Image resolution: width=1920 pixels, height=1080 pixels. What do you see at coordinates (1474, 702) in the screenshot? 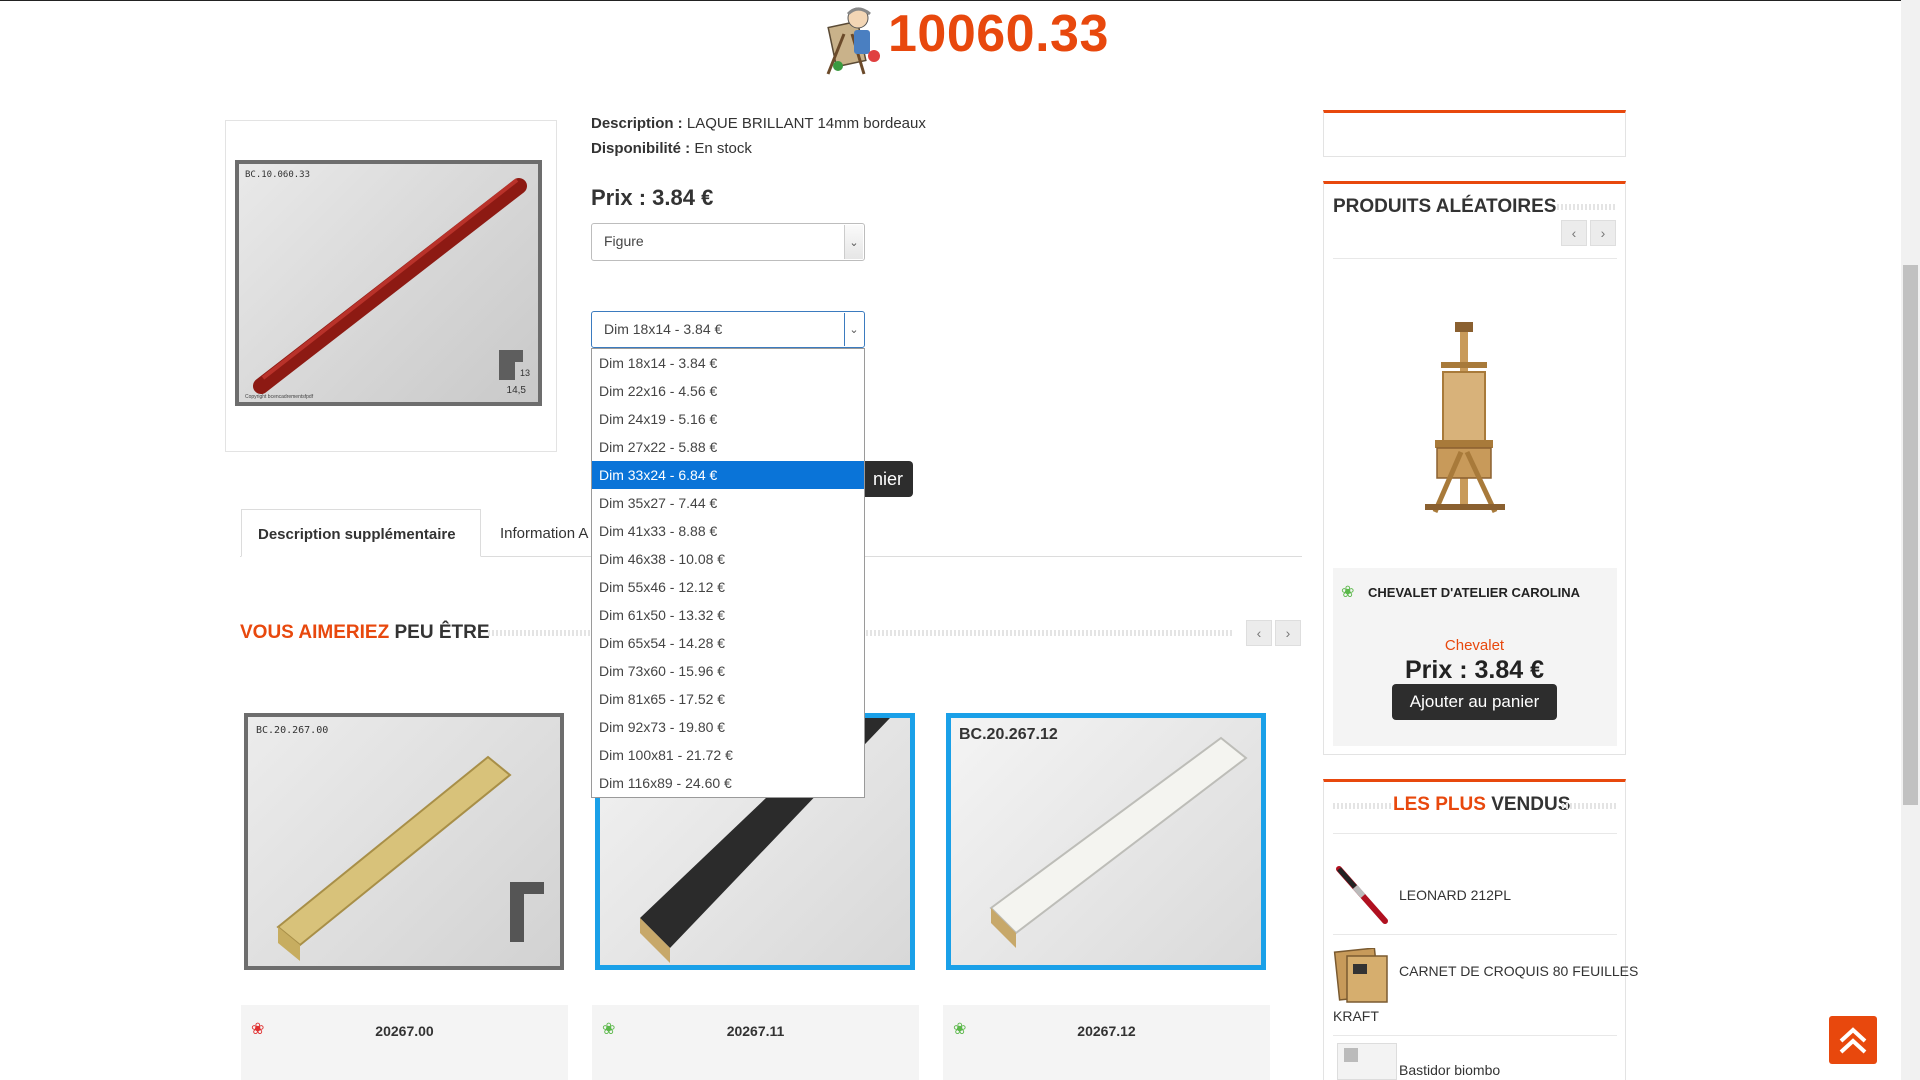
I see `add-to-cart-button: Ajouter au panier` at bounding box center [1474, 702].